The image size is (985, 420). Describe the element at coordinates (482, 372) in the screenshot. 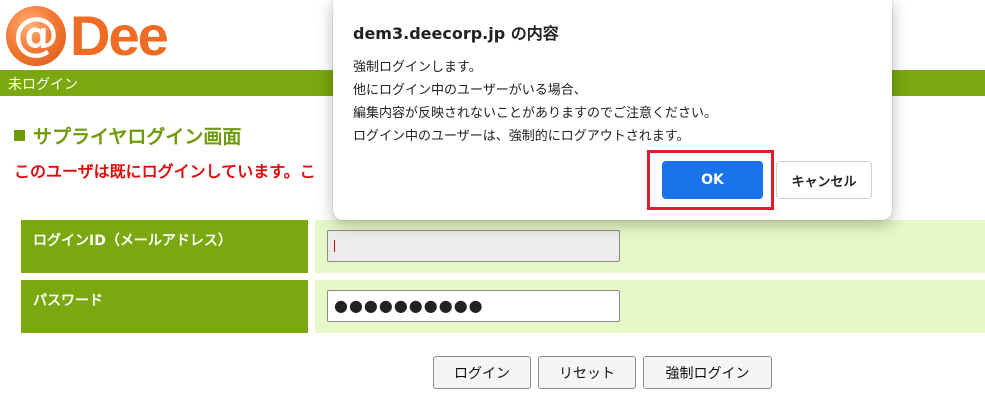

I see `login-button: ログイン` at that location.